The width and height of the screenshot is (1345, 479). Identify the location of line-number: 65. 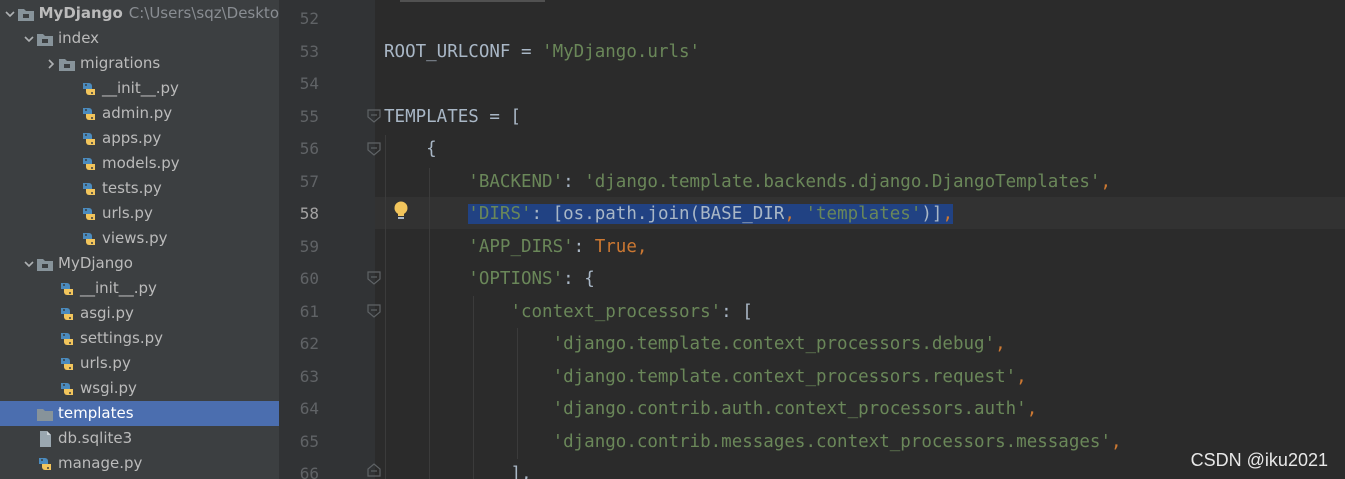
(309, 441).